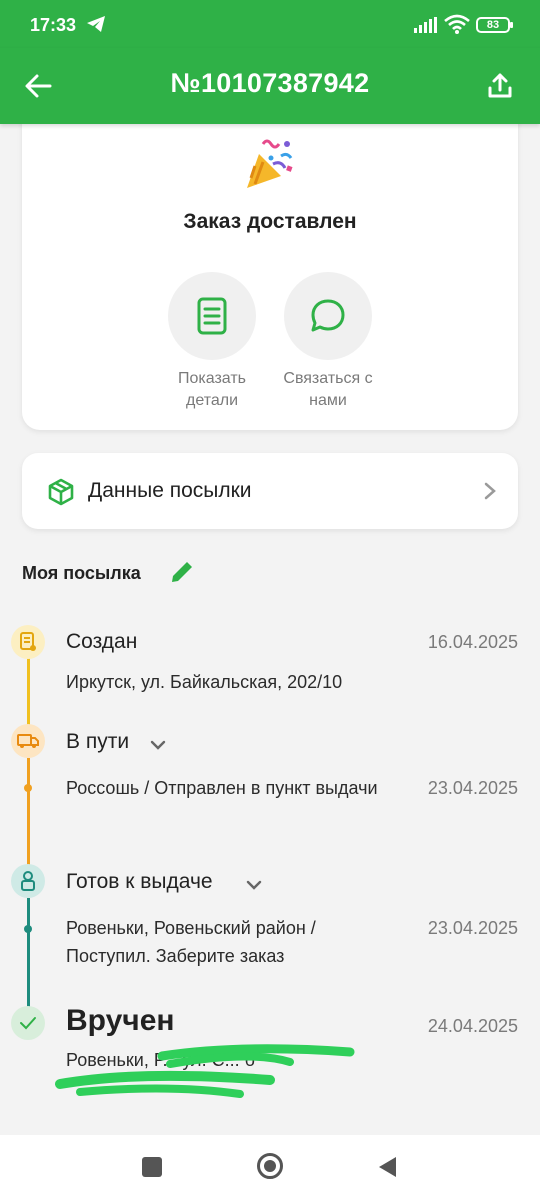 The height and width of the screenshot is (1200, 540). What do you see at coordinates (270, 221) in the screenshot?
I see `delivery-status-title: Заказ доставлен` at bounding box center [270, 221].